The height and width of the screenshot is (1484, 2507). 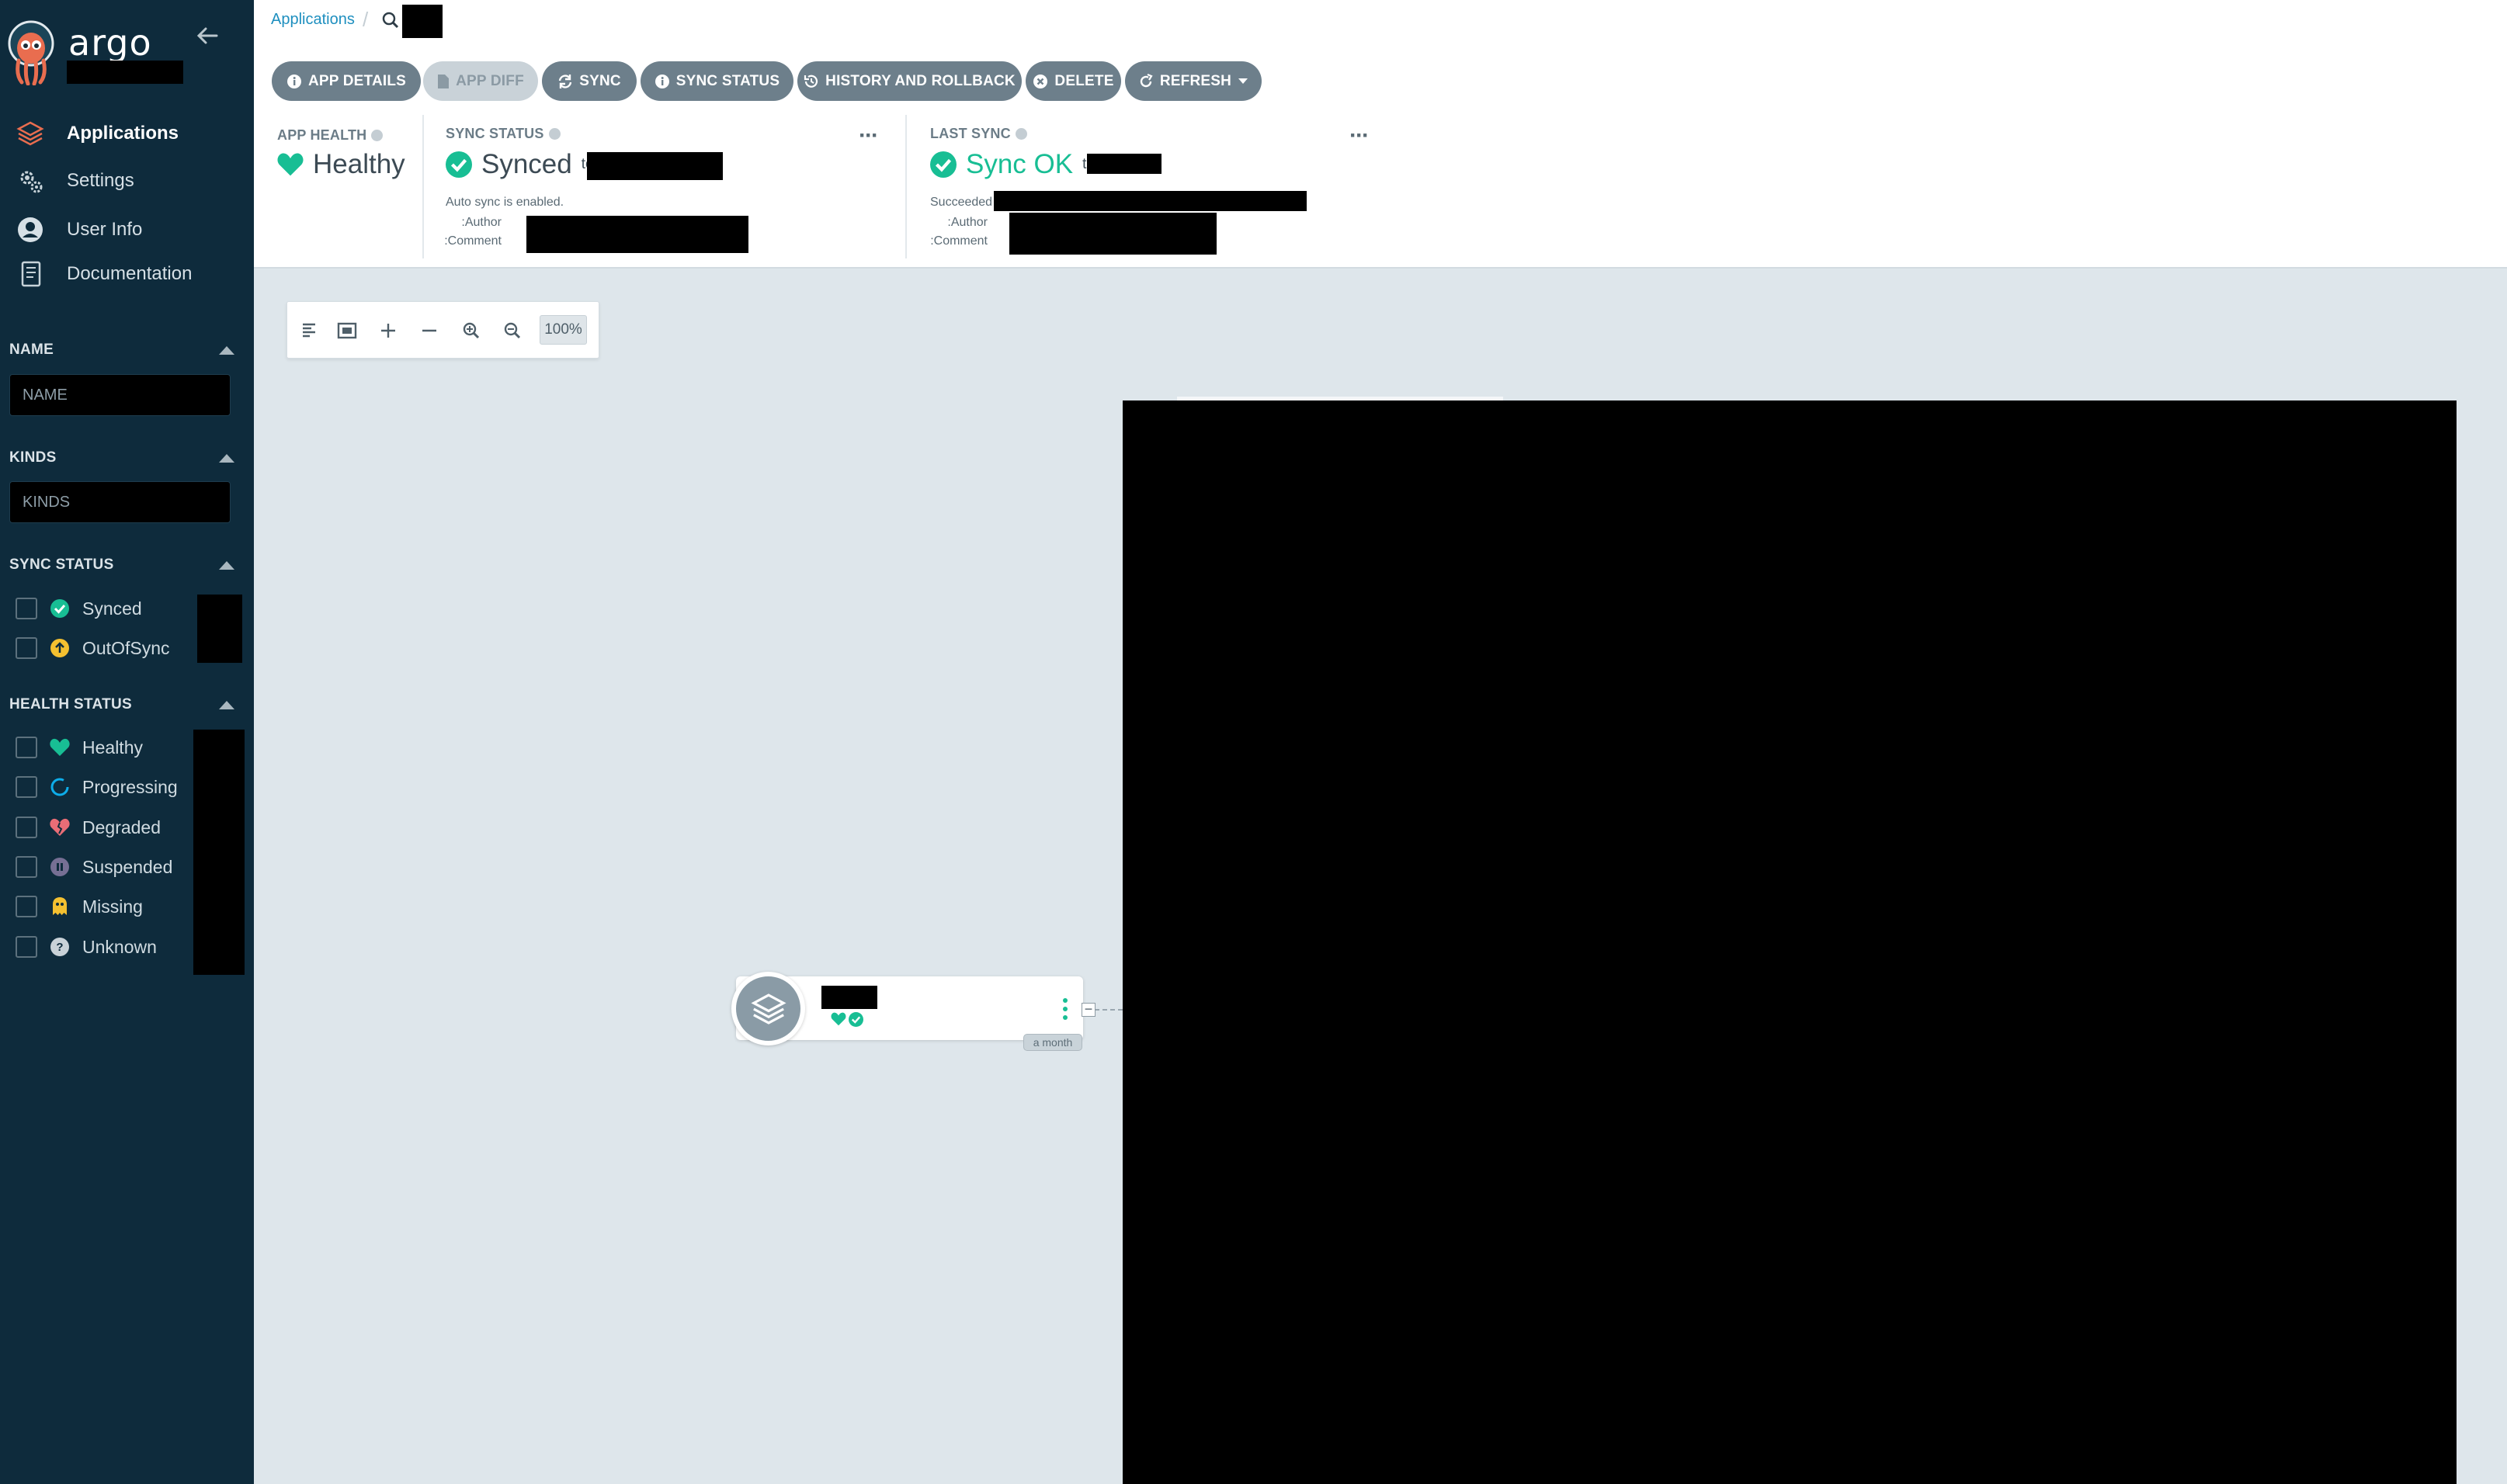 What do you see at coordinates (1109, 1010) in the screenshot?
I see `edge-connector` at bounding box center [1109, 1010].